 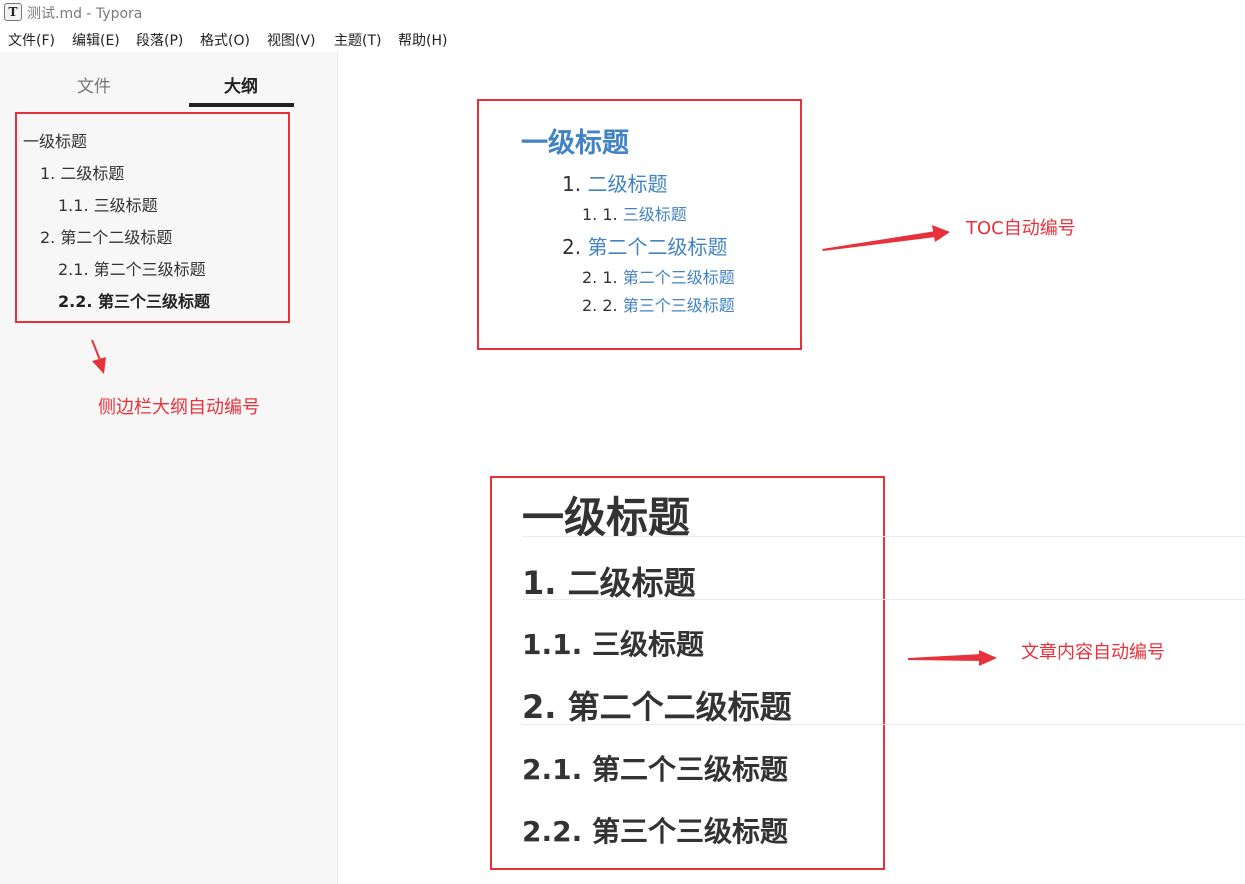 What do you see at coordinates (952, 658) in the screenshot?
I see `content-arrow-icon` at bounding box center [952, 658].